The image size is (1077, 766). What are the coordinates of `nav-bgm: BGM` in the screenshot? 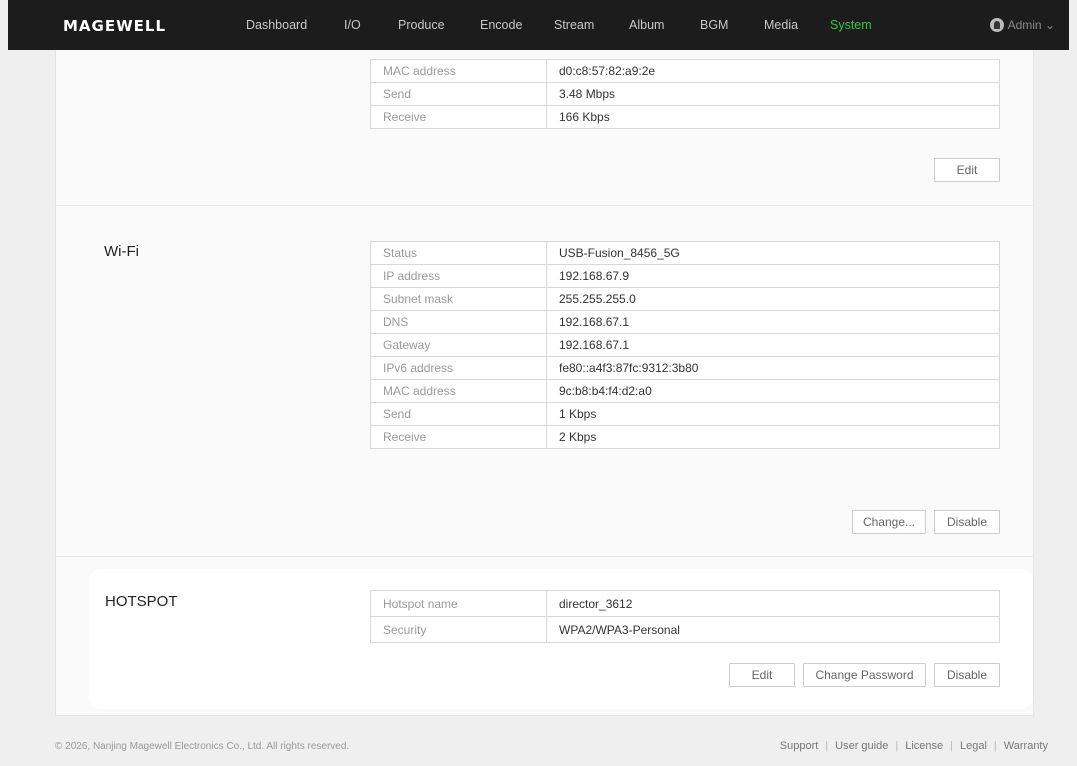 It's located at (714, 25).